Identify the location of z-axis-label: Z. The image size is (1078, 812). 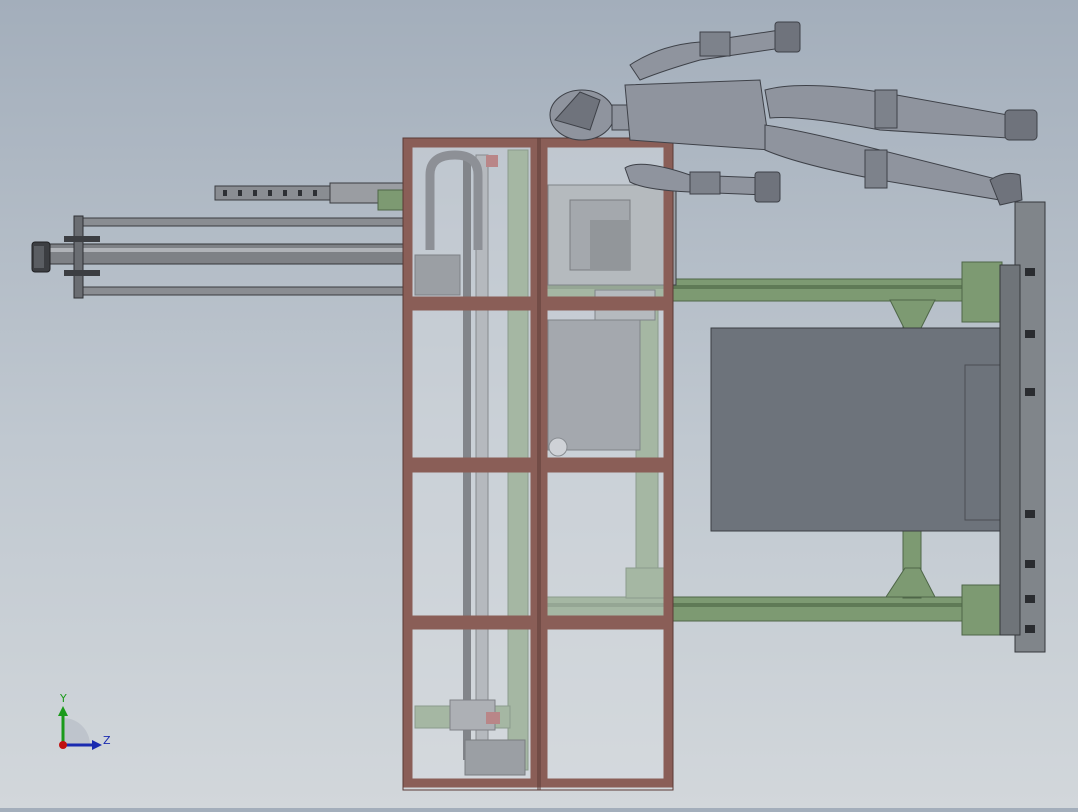
(107, 740).